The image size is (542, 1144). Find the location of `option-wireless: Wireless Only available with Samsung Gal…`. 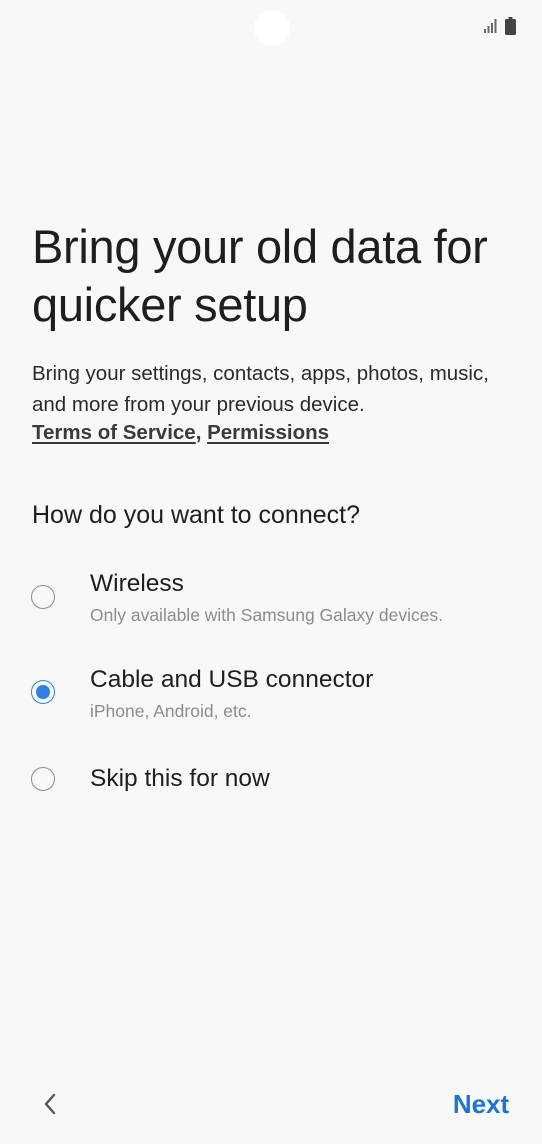

option-wireless: Wireless Only available with Samsung Gal… is located at coordinates (271, 600).